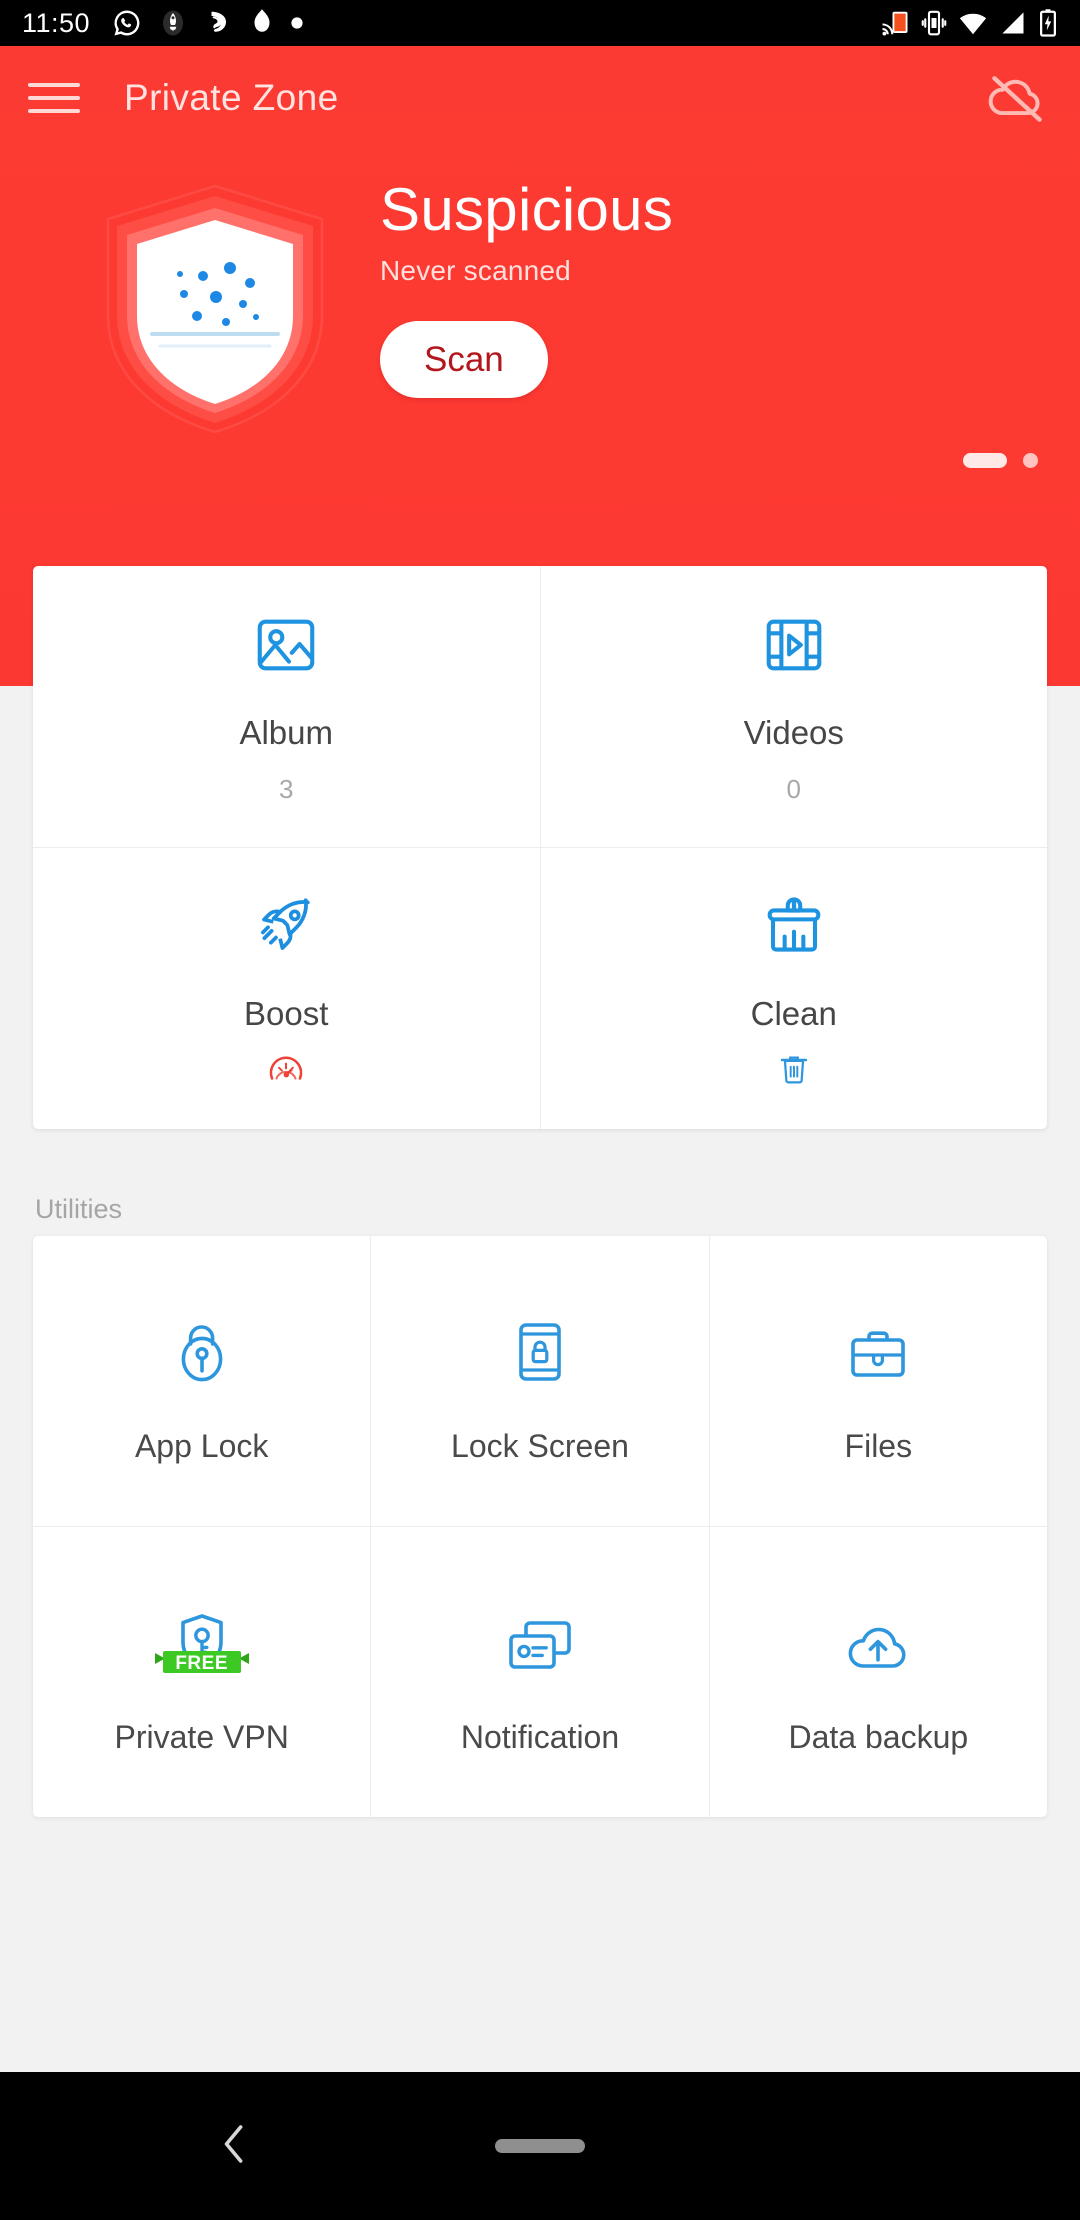 The image size is (1080, 2220). What do you see at coordinates (1048, 23) in the screenshot?
I see `battery-charging-icon` at bounding box center [1048, 23].